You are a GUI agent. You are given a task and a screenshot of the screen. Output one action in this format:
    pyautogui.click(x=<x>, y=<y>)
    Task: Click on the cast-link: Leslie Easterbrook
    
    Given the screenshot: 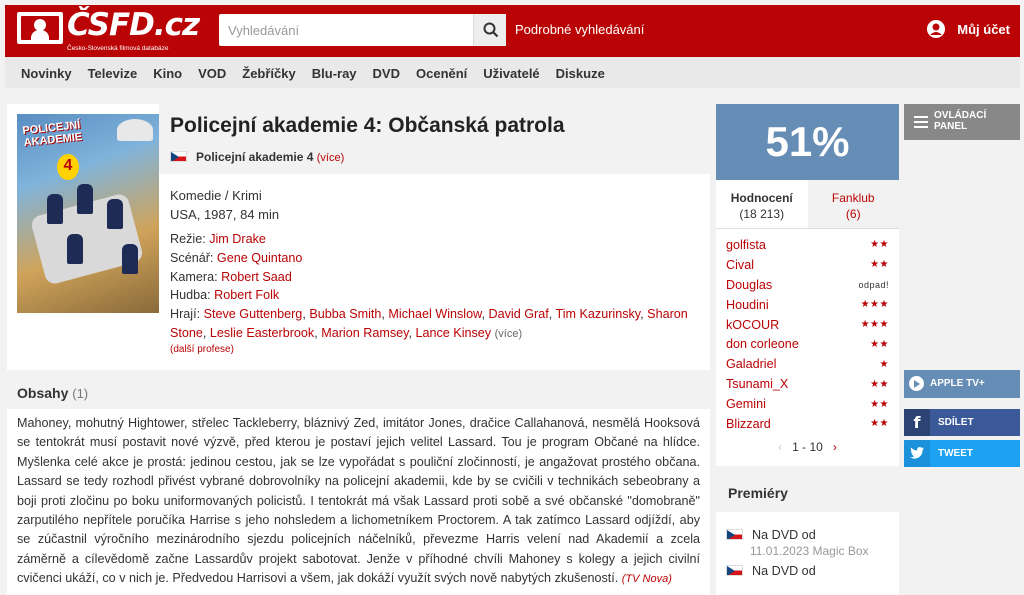 What is the action you would take?
    pyautogui.click(x=262, y=333)
    